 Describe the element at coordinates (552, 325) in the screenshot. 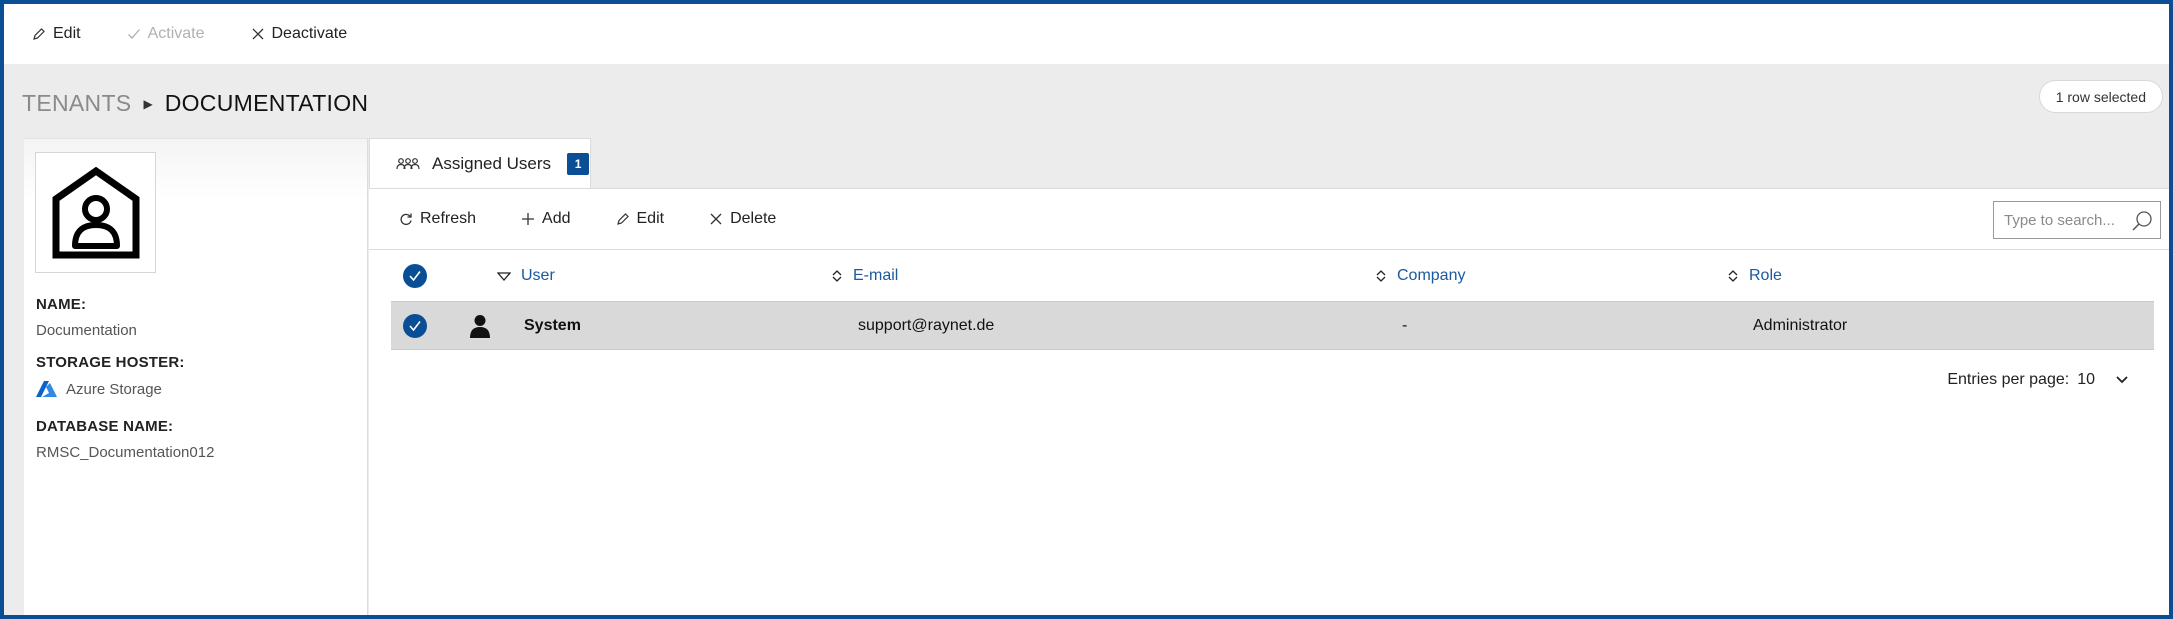

I see `cell-user: System` at that location.